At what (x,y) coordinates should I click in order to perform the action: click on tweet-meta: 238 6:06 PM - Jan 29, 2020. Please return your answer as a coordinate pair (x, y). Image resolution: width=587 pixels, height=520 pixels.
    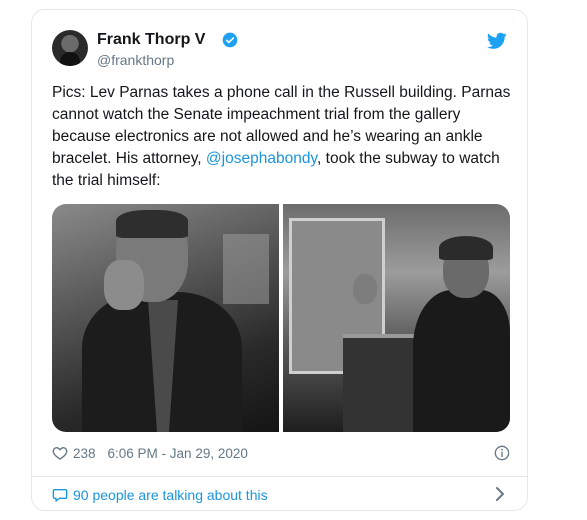
    Looking at the image, I should click on (281, 453).